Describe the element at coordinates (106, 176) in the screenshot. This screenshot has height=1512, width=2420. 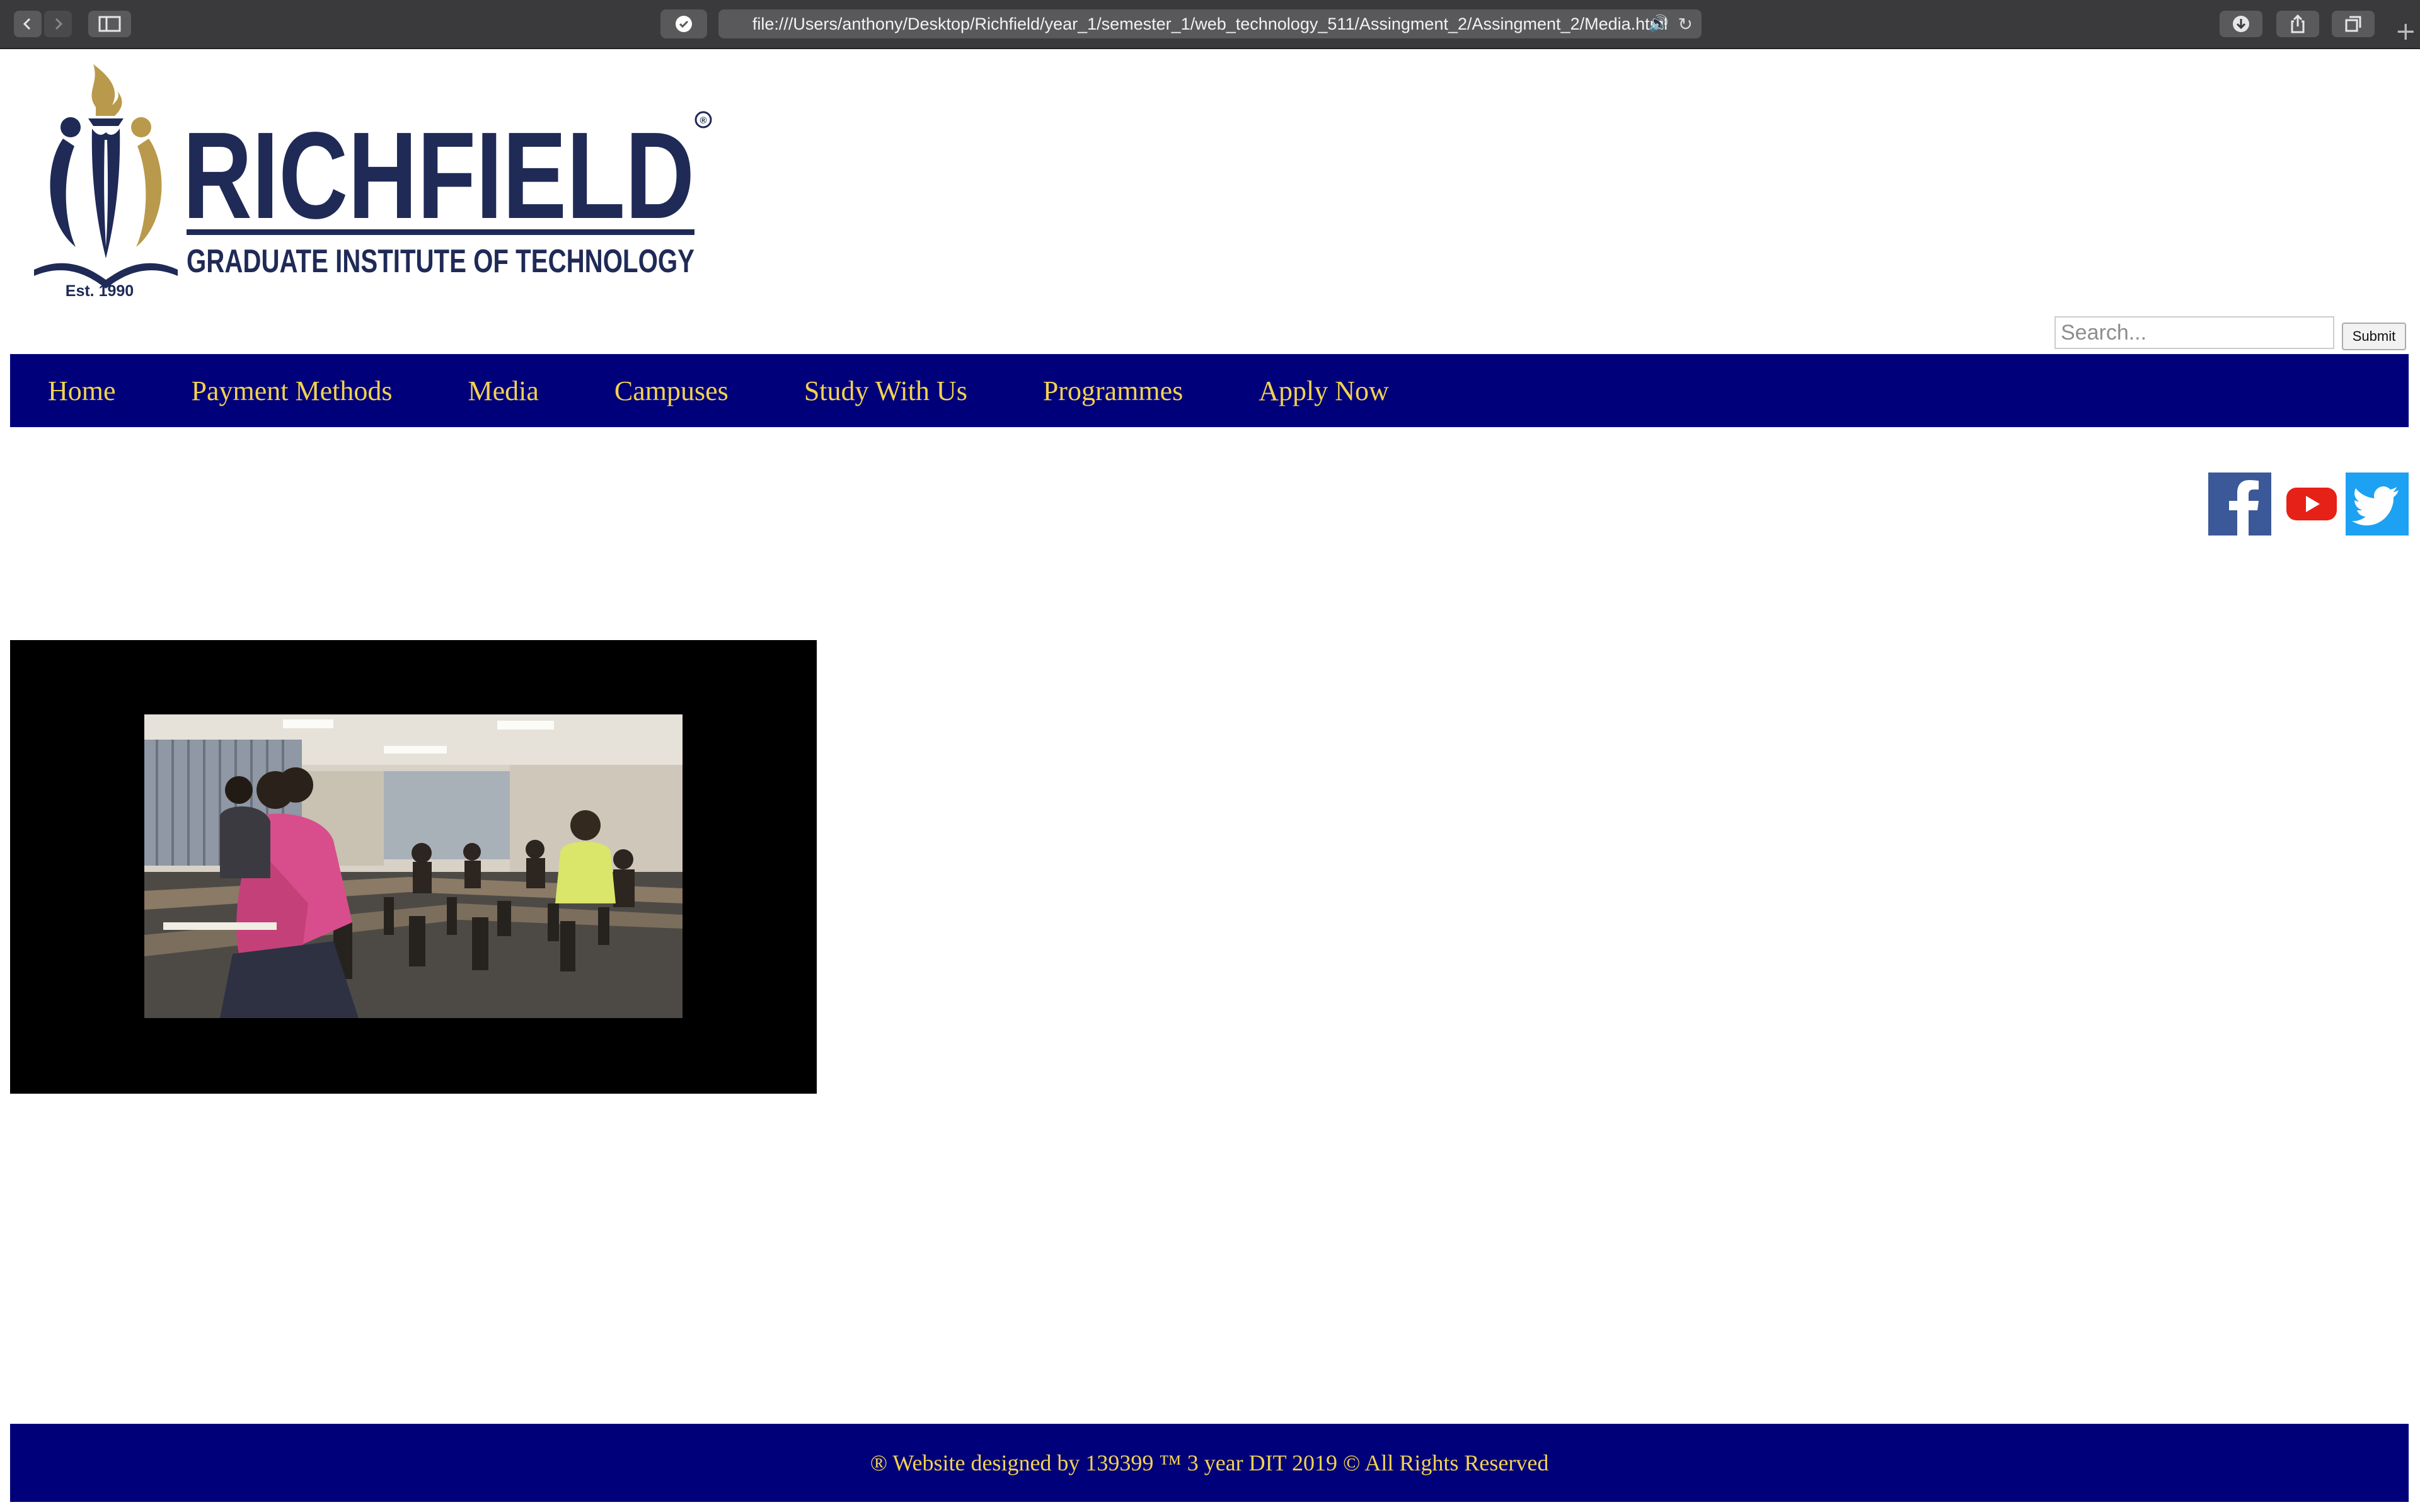
I see `torch-emblem` at that location.